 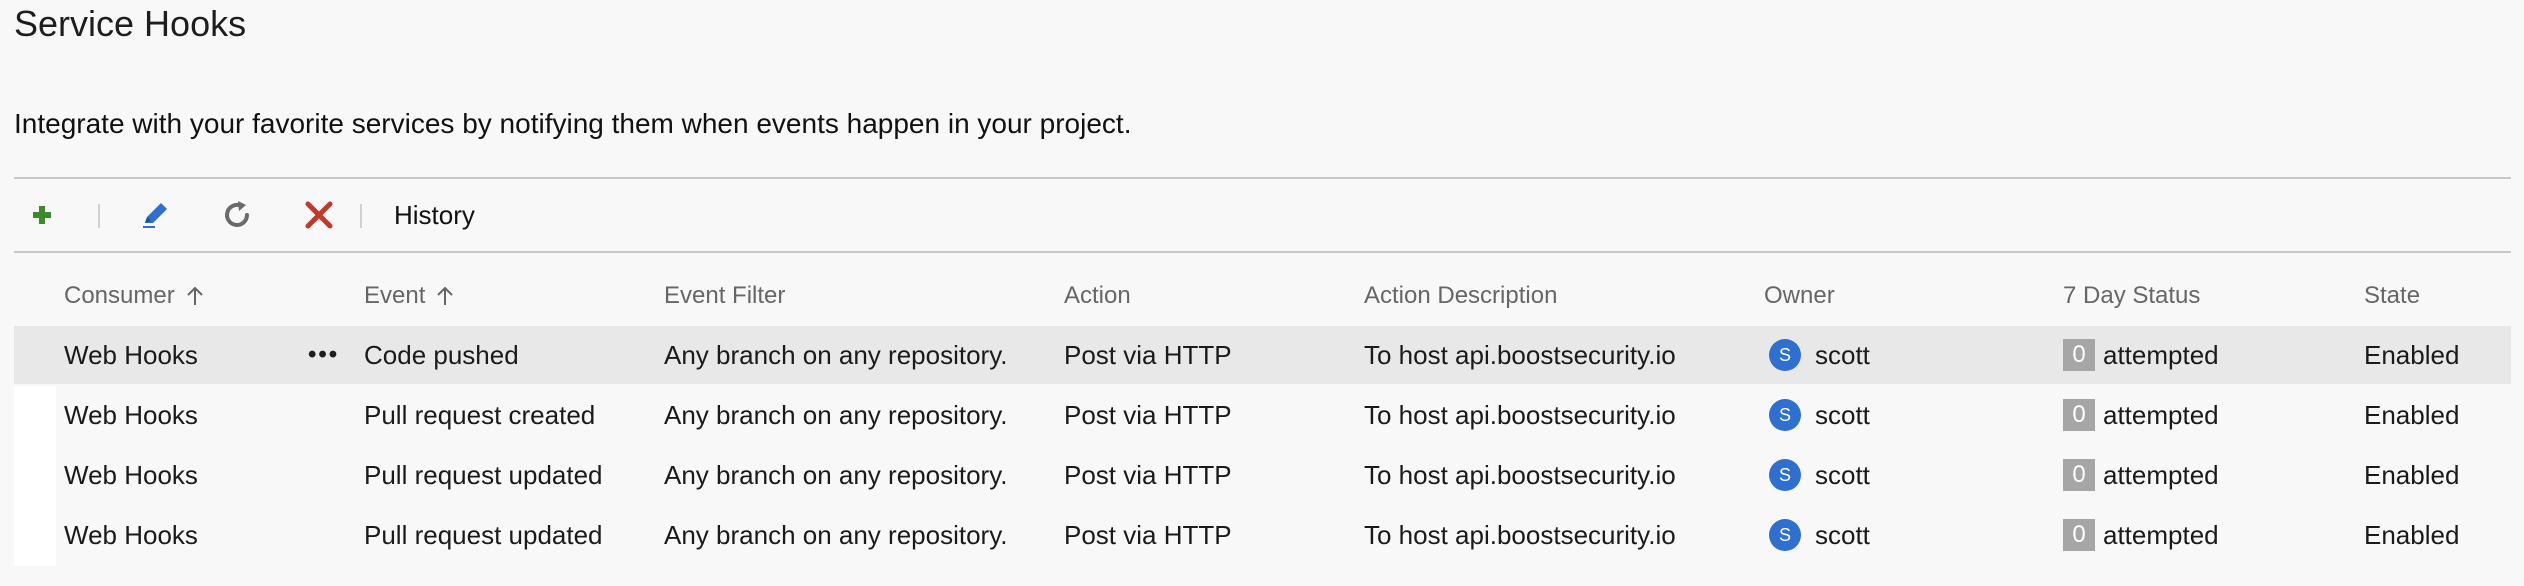 I want to click on edit-icon, so click(x=155, y=215).